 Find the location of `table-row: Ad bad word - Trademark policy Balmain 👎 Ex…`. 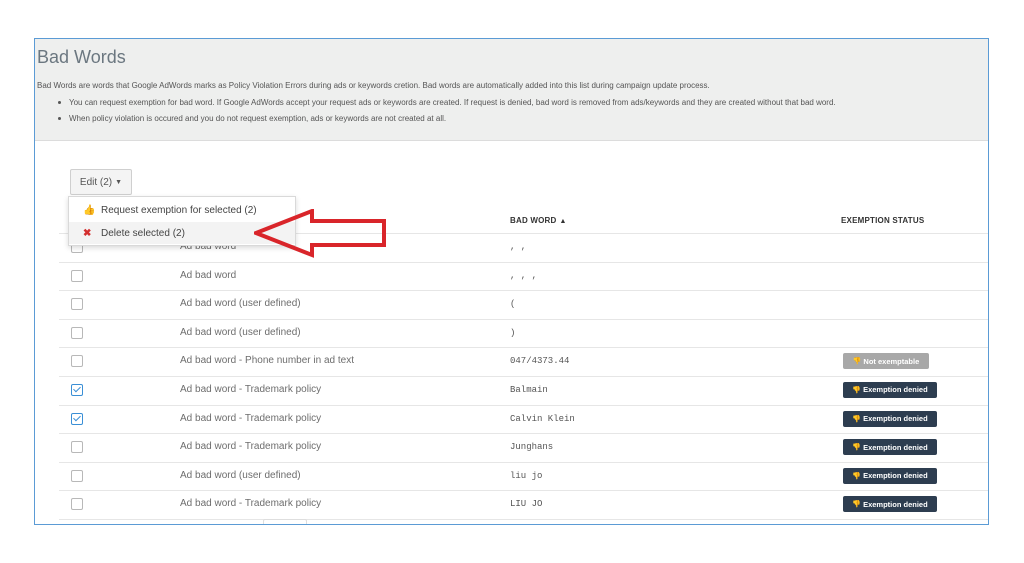

table-row: Ad bad word - Trademark policy Balmain 👎 Ex… is located at coordinates (523, 391).